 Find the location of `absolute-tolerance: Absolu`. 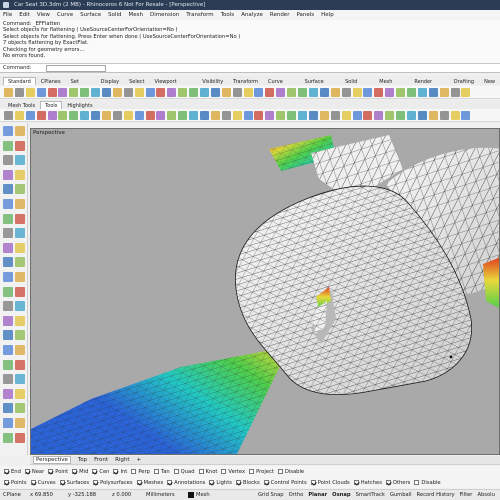

absolute-tolerance: Absolu is located at coordinates (485, 495).